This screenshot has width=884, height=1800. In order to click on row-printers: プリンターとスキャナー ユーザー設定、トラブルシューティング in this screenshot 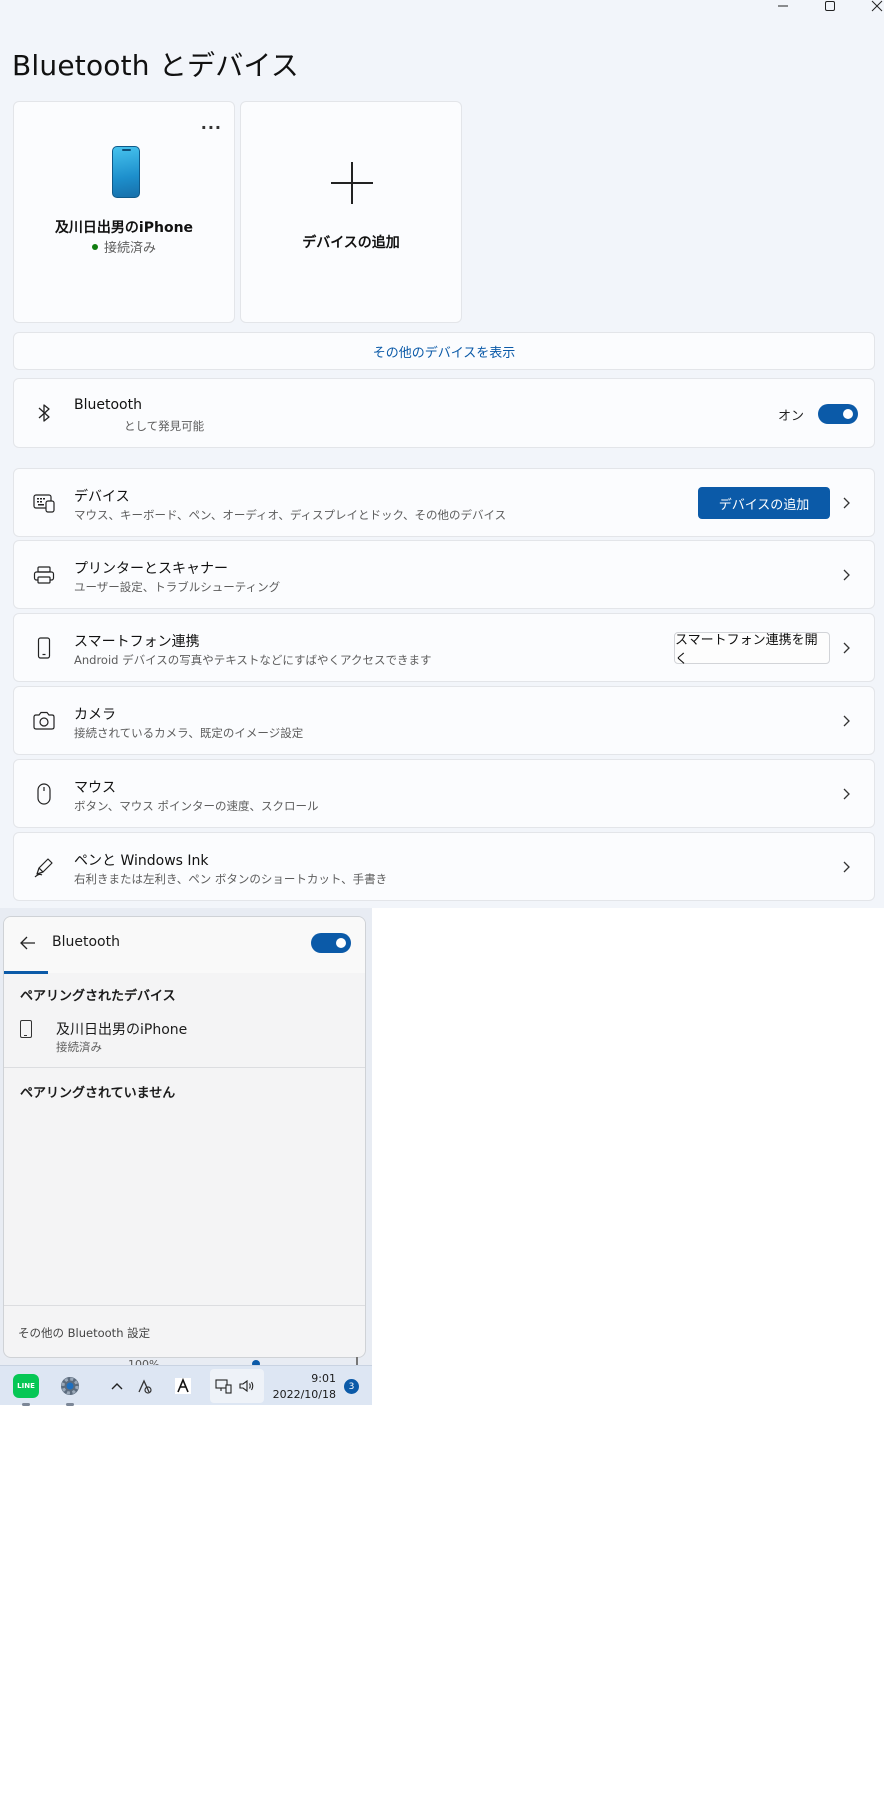, I will do `click(444, 574)`.